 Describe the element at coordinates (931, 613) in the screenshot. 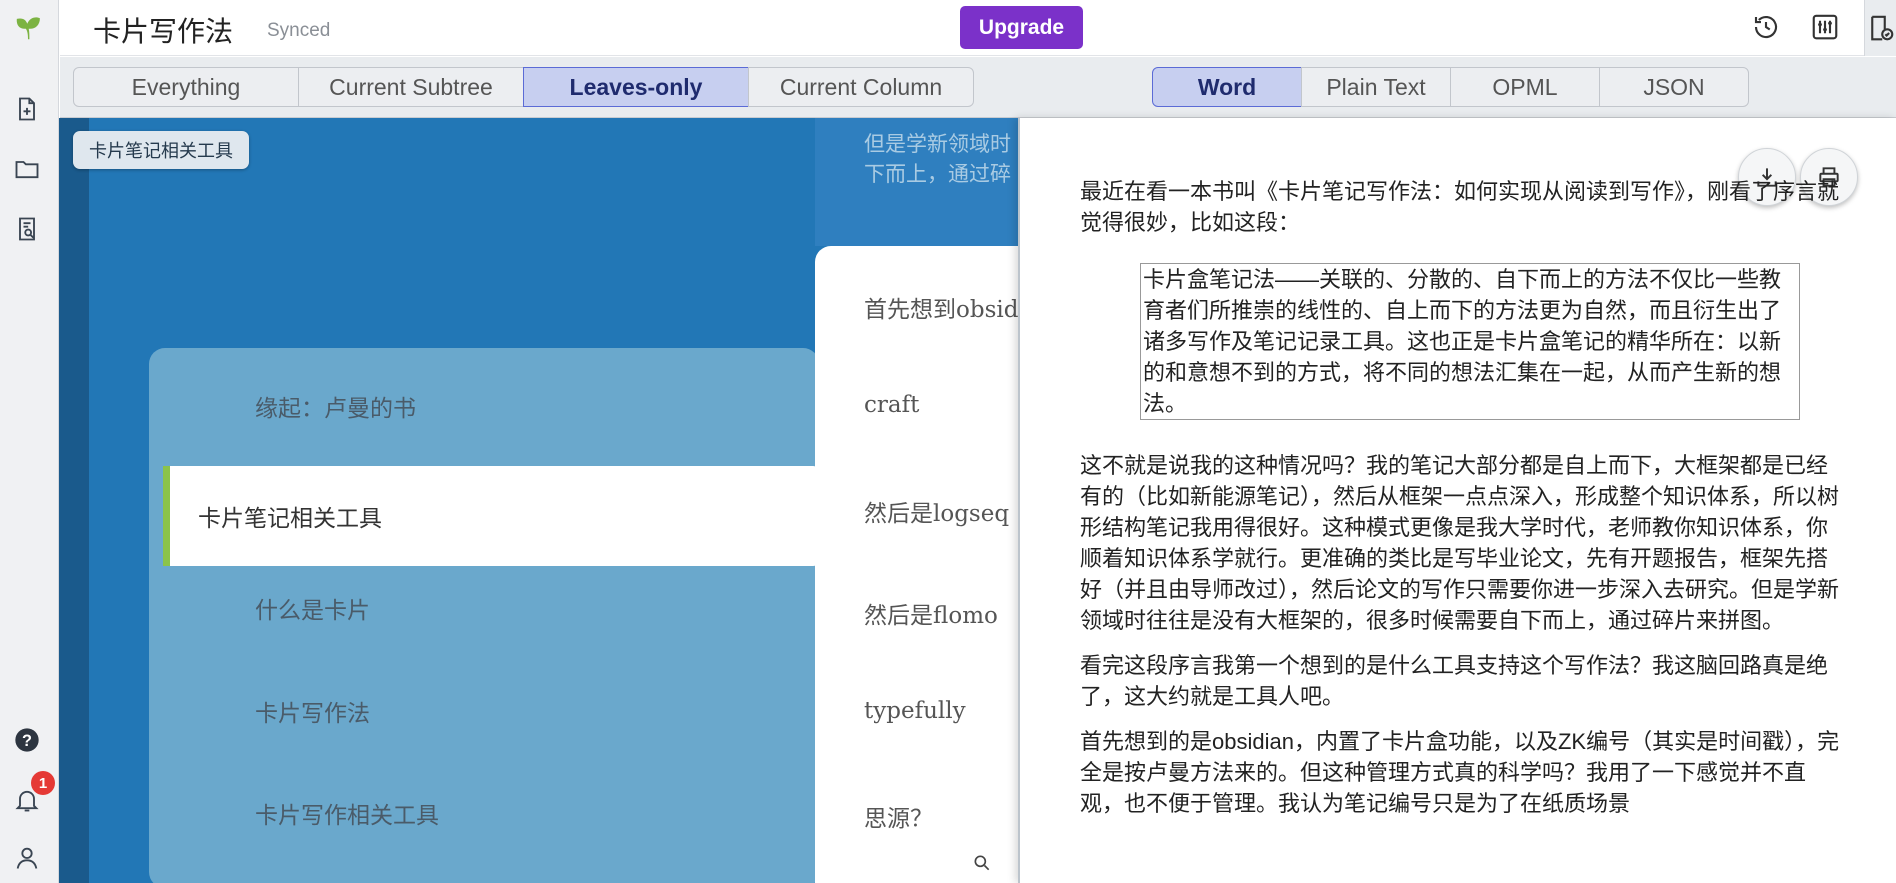

I see `column-3-card: 然后是flomo` at that location.